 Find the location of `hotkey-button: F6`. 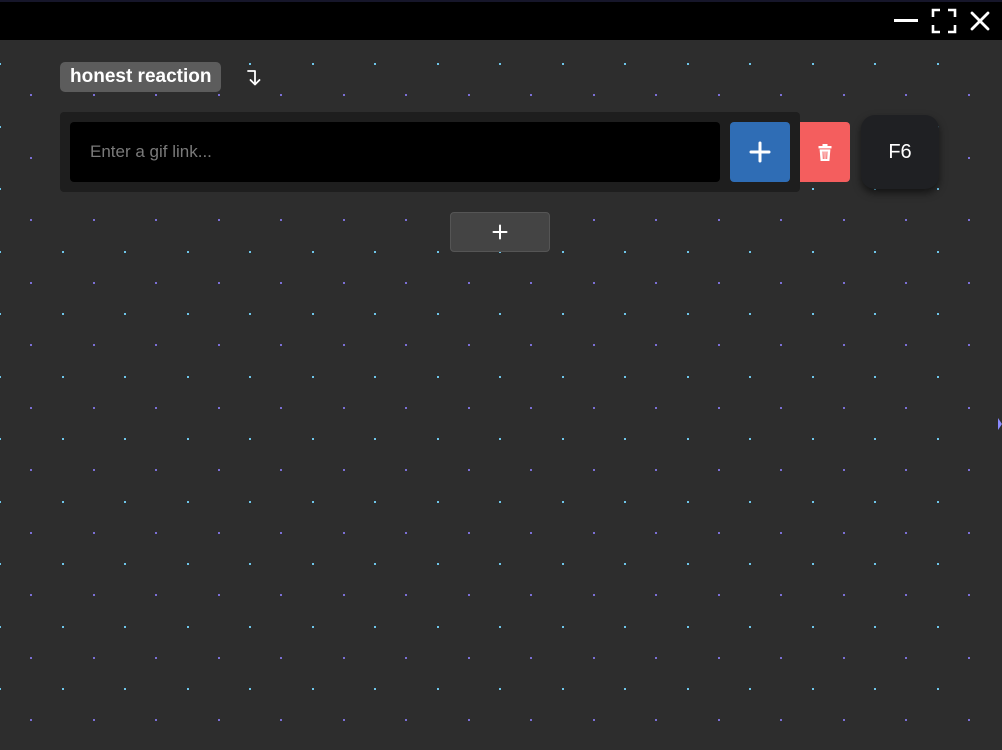

hotkey-button: F6 is located at coordinates (900, 152).